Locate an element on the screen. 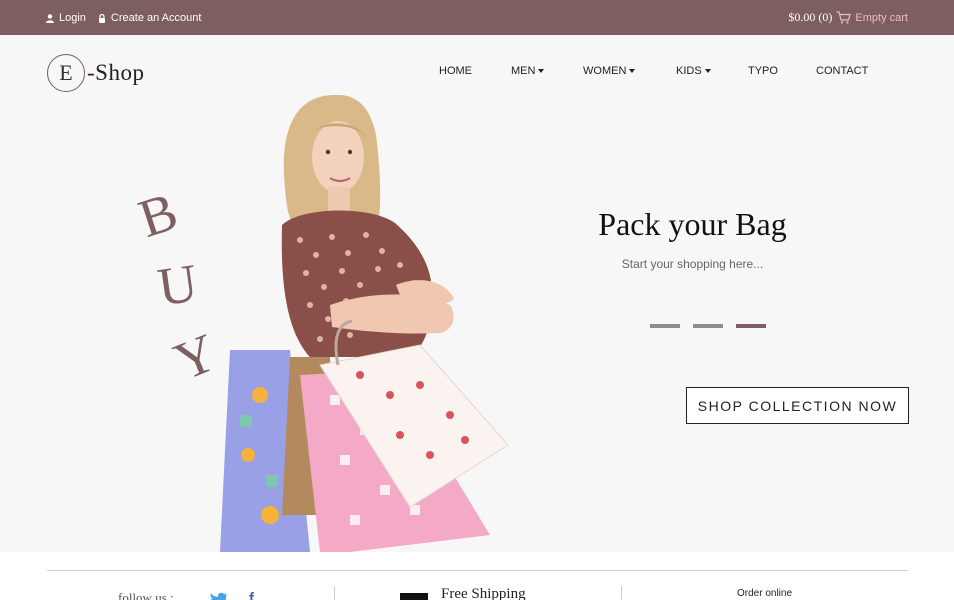 Image resolution: width=954 pixels, height=600 pixels. twitter-icon is located at coordinates (219, 596).